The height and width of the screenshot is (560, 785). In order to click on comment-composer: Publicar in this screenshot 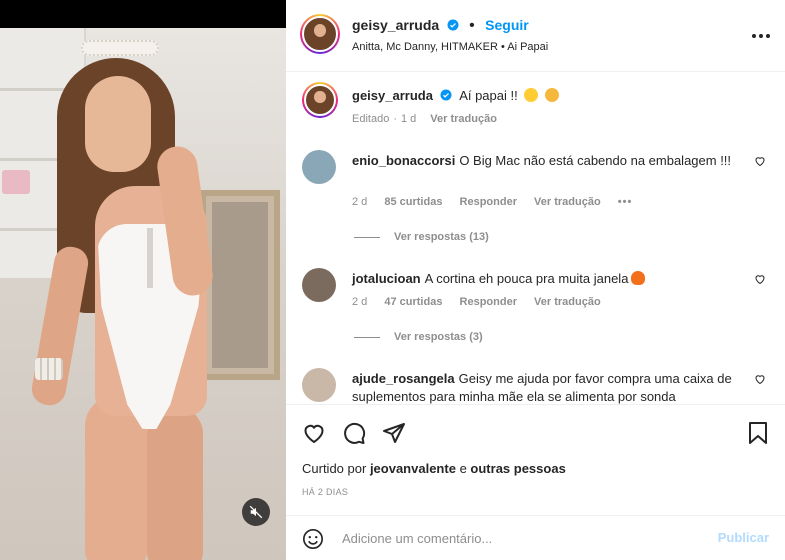, I will do `click(535, 537)`.